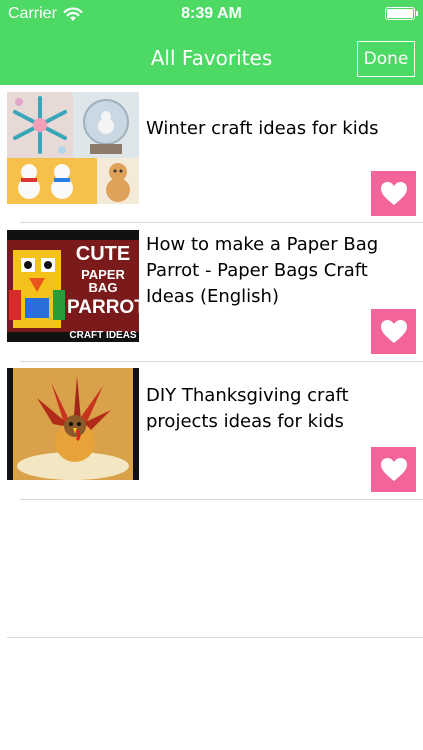 This screenshot has width=423, height=750. What do you see at coordinates (283, 129) in the screenshot?
I see `favorite-title: Winter craft ideas for kids` at bounding box center [283, 129].